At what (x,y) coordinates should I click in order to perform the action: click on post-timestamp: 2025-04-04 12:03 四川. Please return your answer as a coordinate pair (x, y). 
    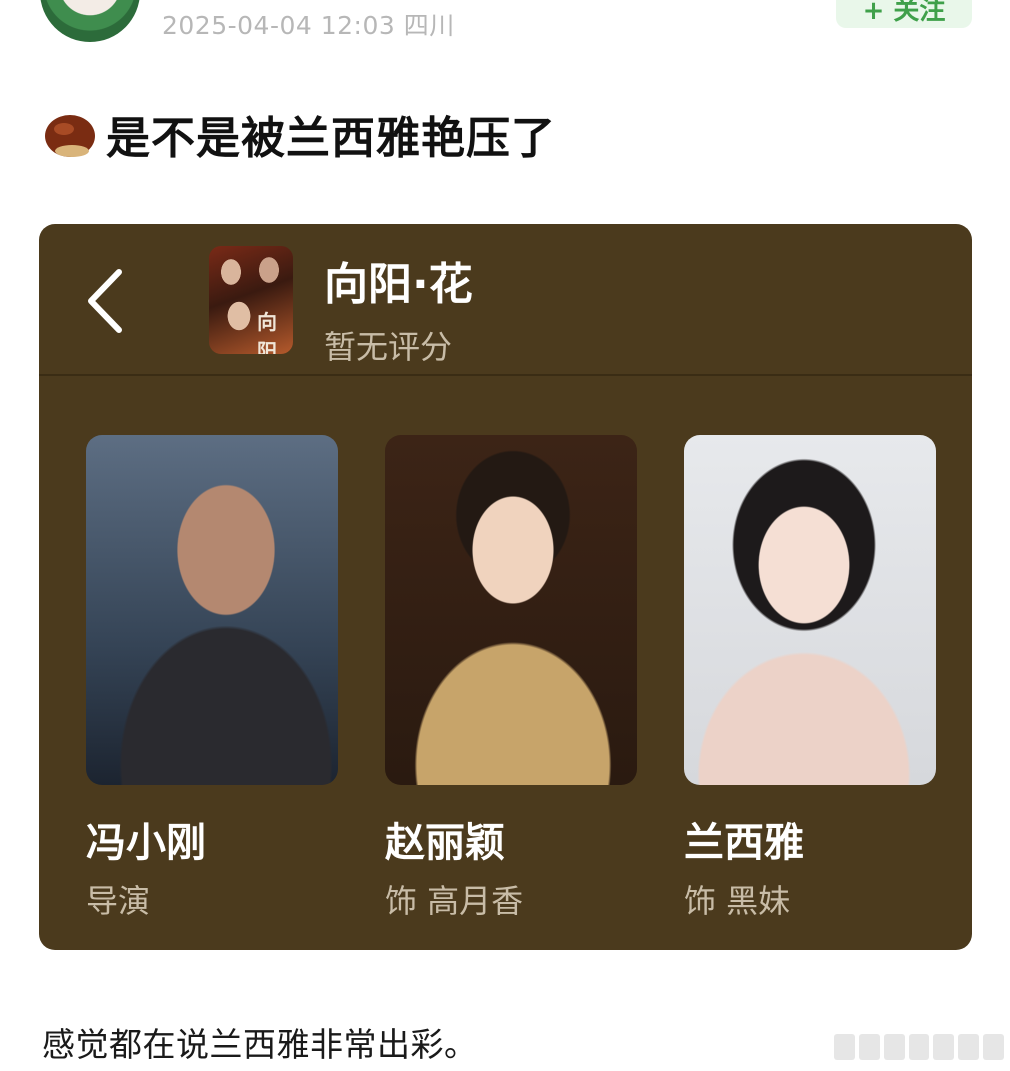
    Looking at the image, I should click on (308, 25).